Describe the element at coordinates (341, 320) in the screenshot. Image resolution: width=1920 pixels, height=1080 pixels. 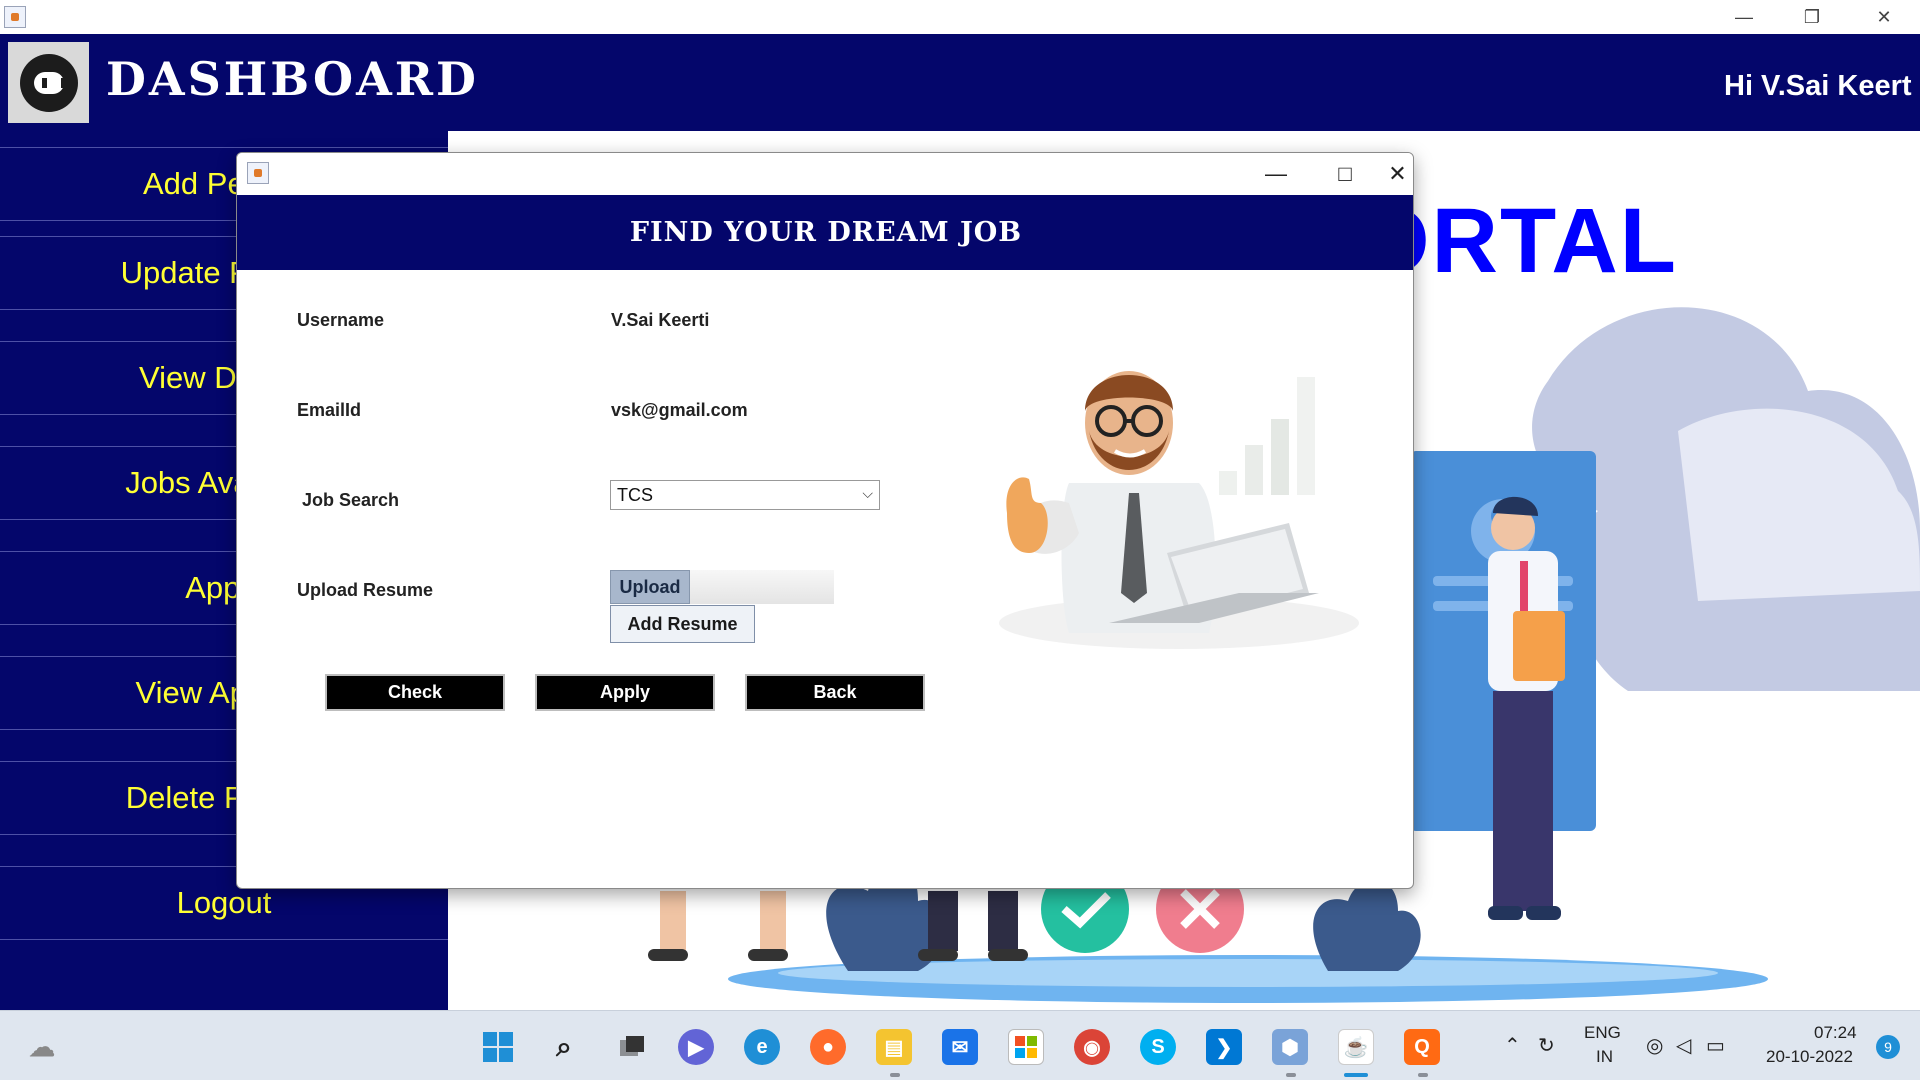
I see `username-label: Username` at that location.